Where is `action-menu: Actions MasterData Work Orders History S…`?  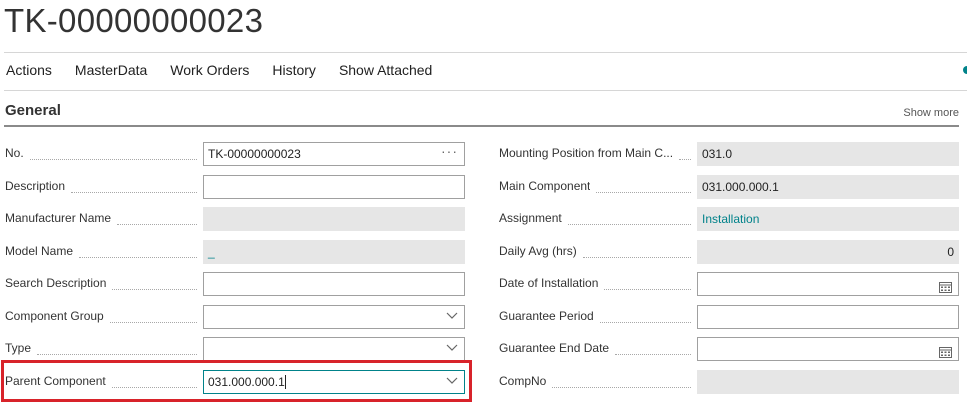 action-menu: Actions MasterData Work Orders History S… is located at coordinates (230, 70).